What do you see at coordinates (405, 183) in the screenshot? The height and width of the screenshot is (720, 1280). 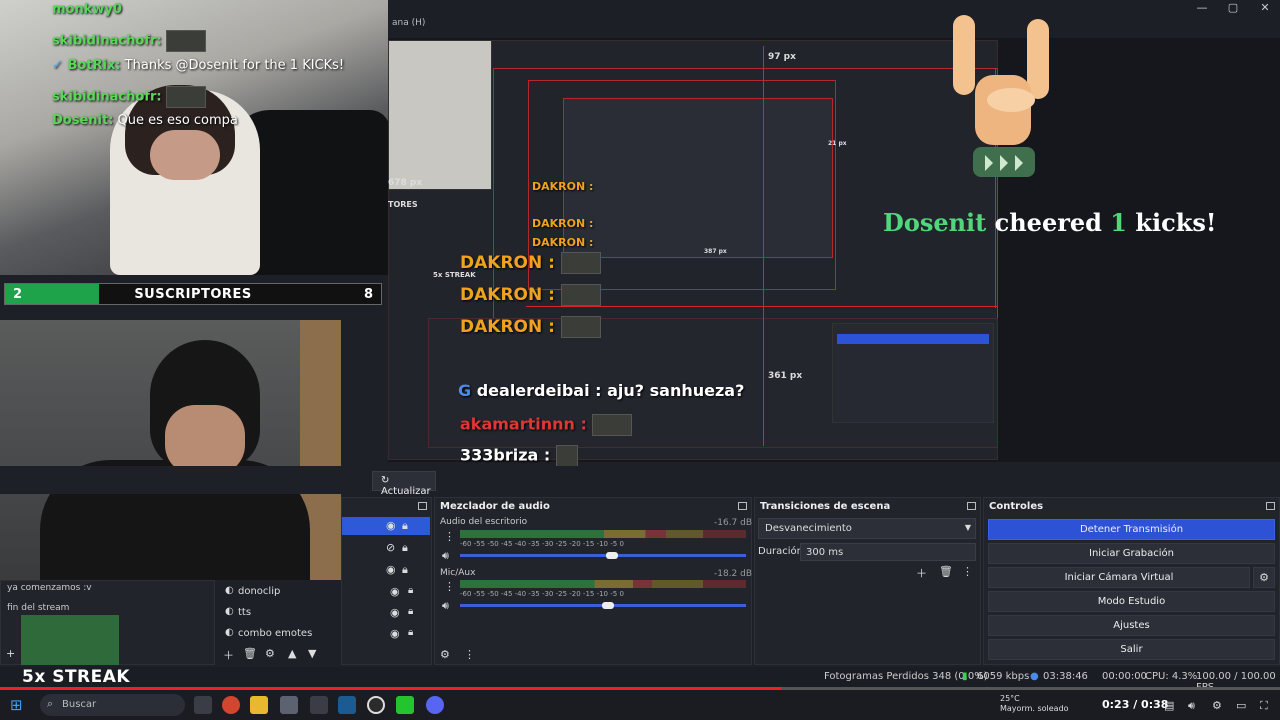 I see `px-label-left: 678 px` at bounding box center [405, 183].